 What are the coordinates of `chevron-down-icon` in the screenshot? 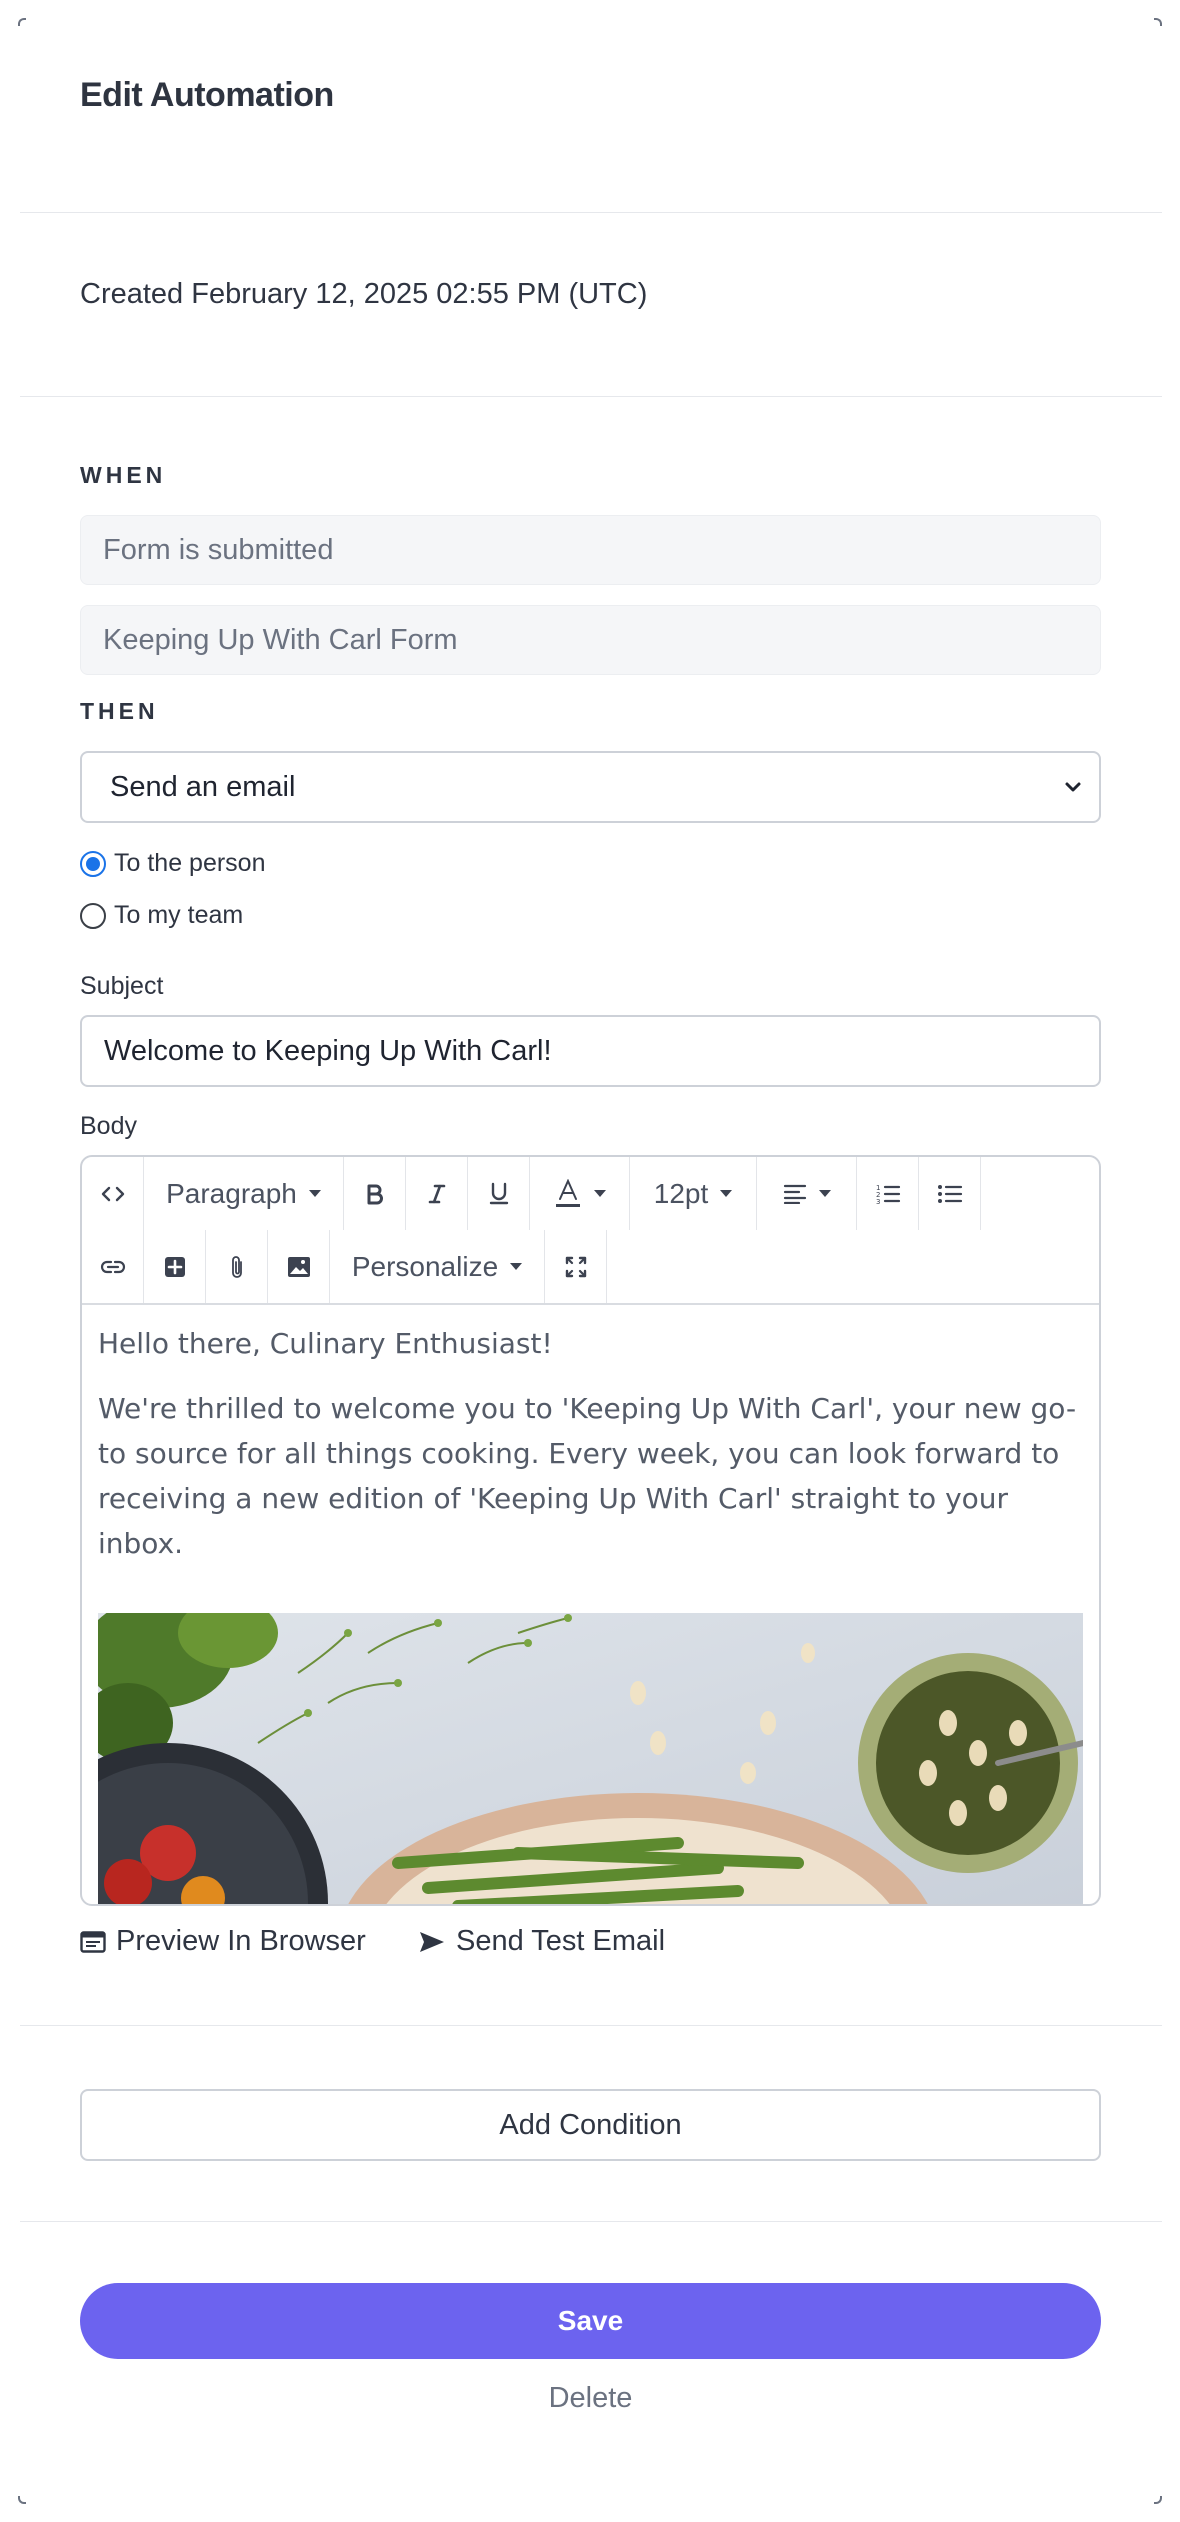 It's located at (1073, 787).